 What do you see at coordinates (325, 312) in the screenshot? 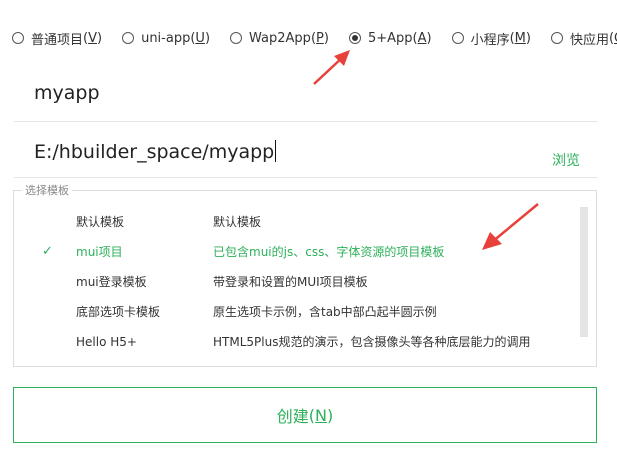
I see `template-description: 原生选项卡示例，含tab中部凸起半圆示例` at bounding box center [325, 312].